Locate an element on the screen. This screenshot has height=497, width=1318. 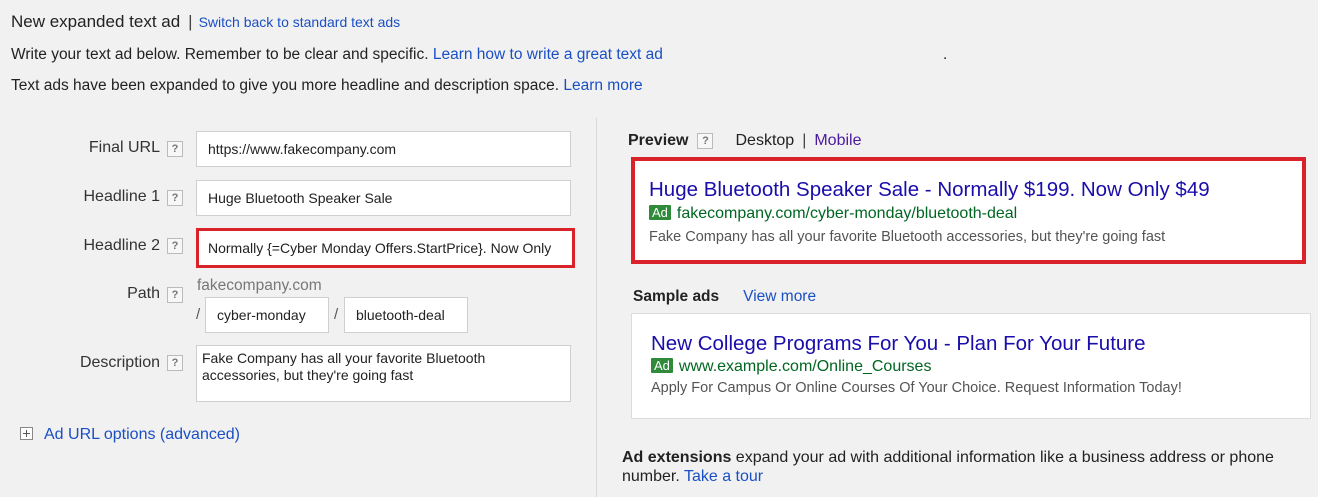
path-domain: fakecompany.com is located at coordinates (259, 285).